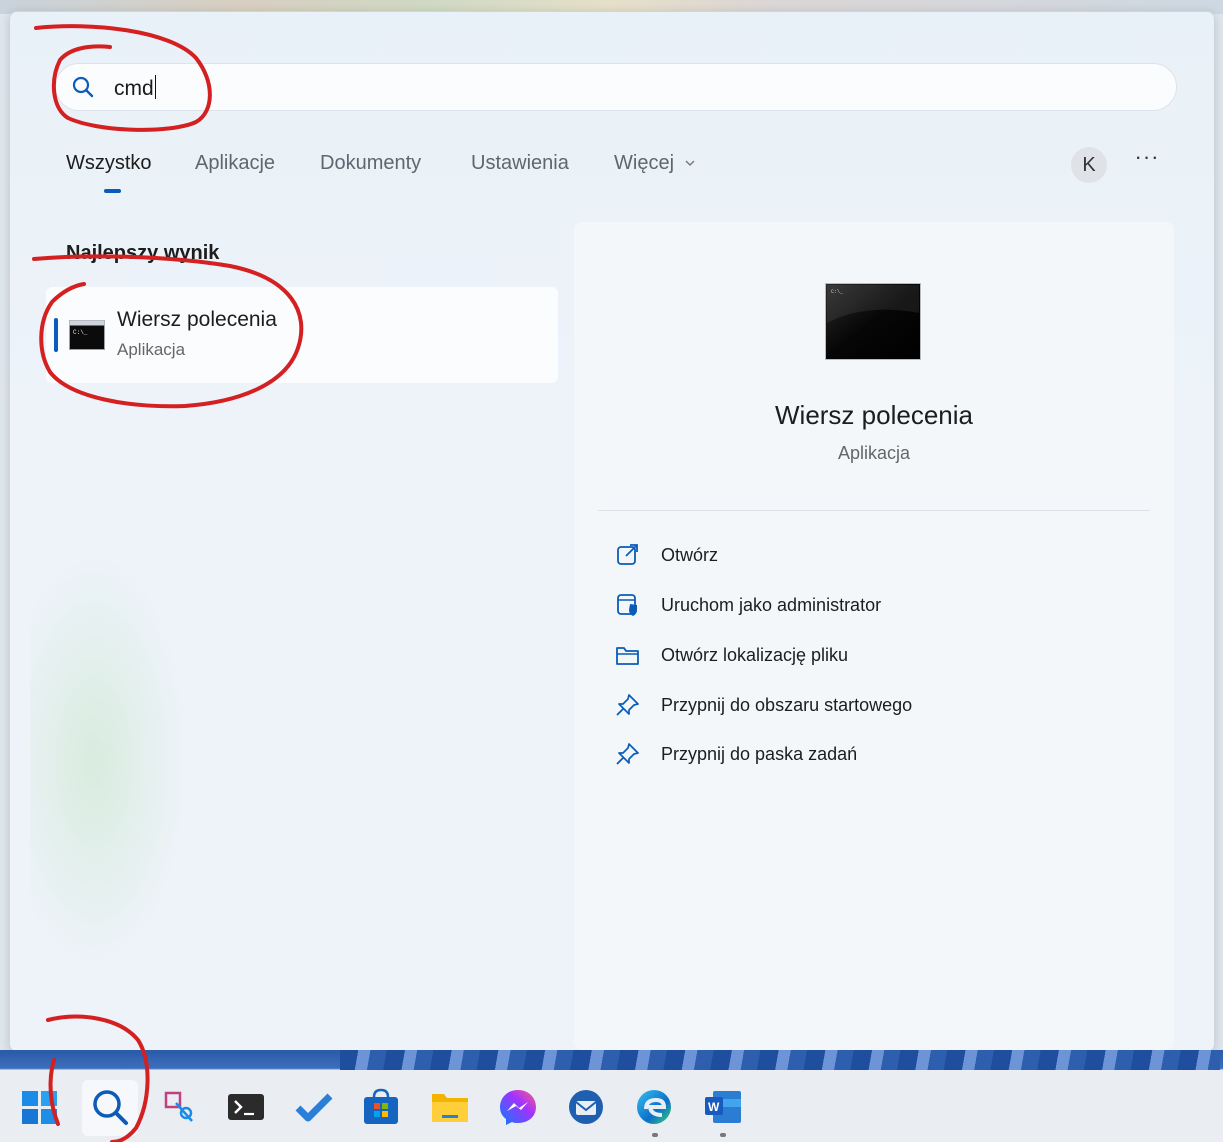  What do you see at coordinates (723, 1107) in the screenshot?
I see `word-icon: W` at bounding box center [723, 1107].